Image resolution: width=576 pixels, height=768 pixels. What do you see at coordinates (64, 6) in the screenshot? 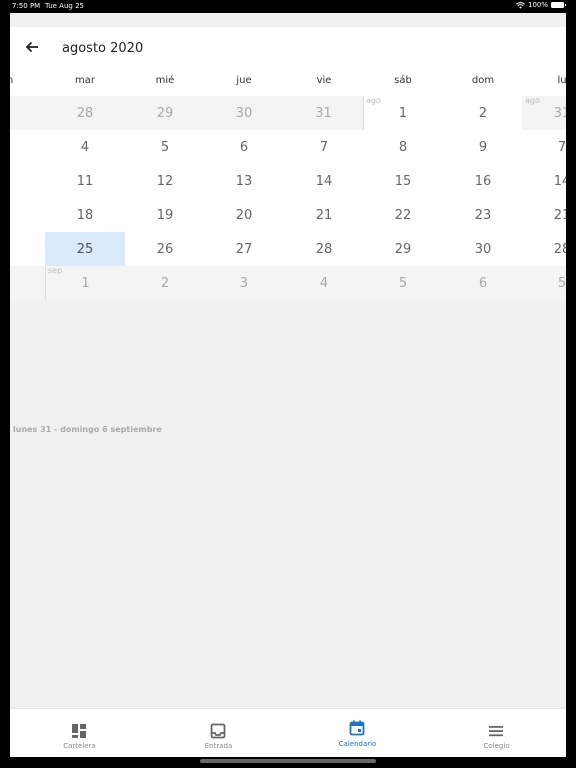
I see `status-date: Tue Aug 25` at bounding box center [64, 6].